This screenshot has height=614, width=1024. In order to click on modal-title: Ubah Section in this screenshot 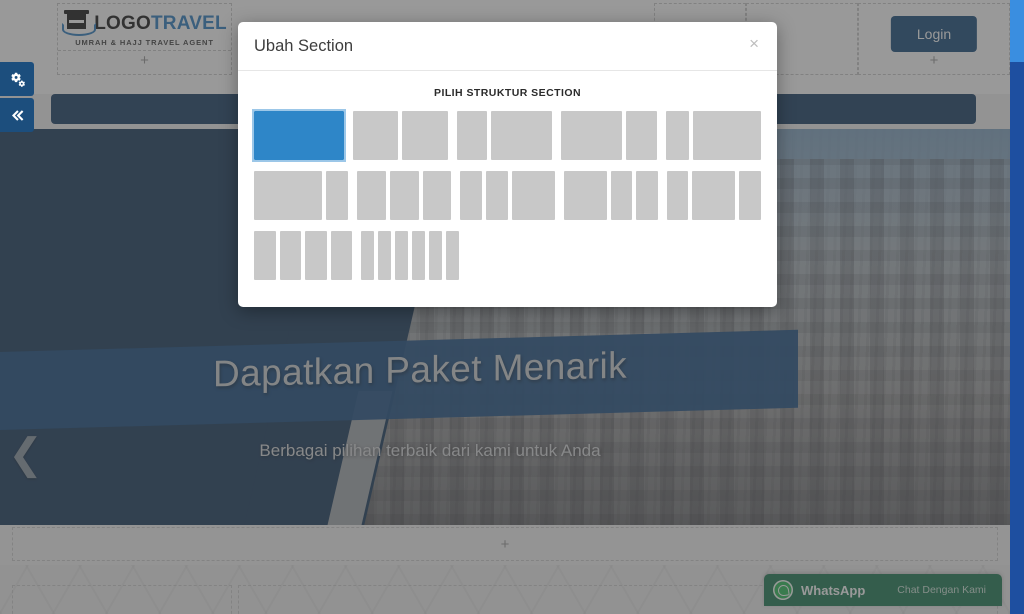, I will do `click(304, 45)`.